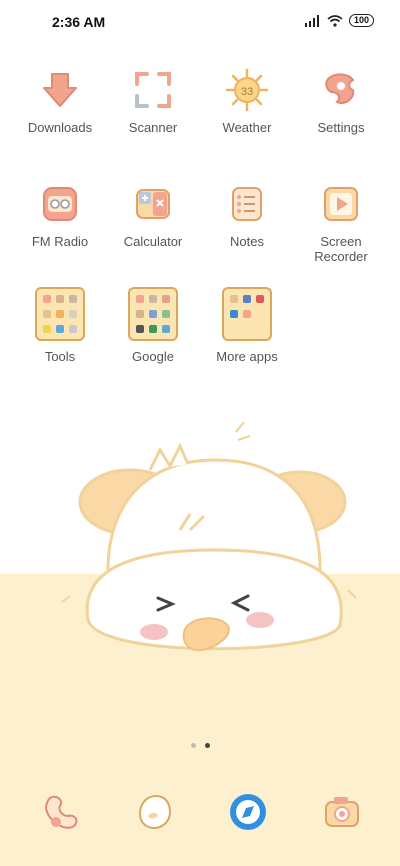 The width and height of the screenshot is (400, 866). I want to click on app-label: Downloads, so click(60, 127).